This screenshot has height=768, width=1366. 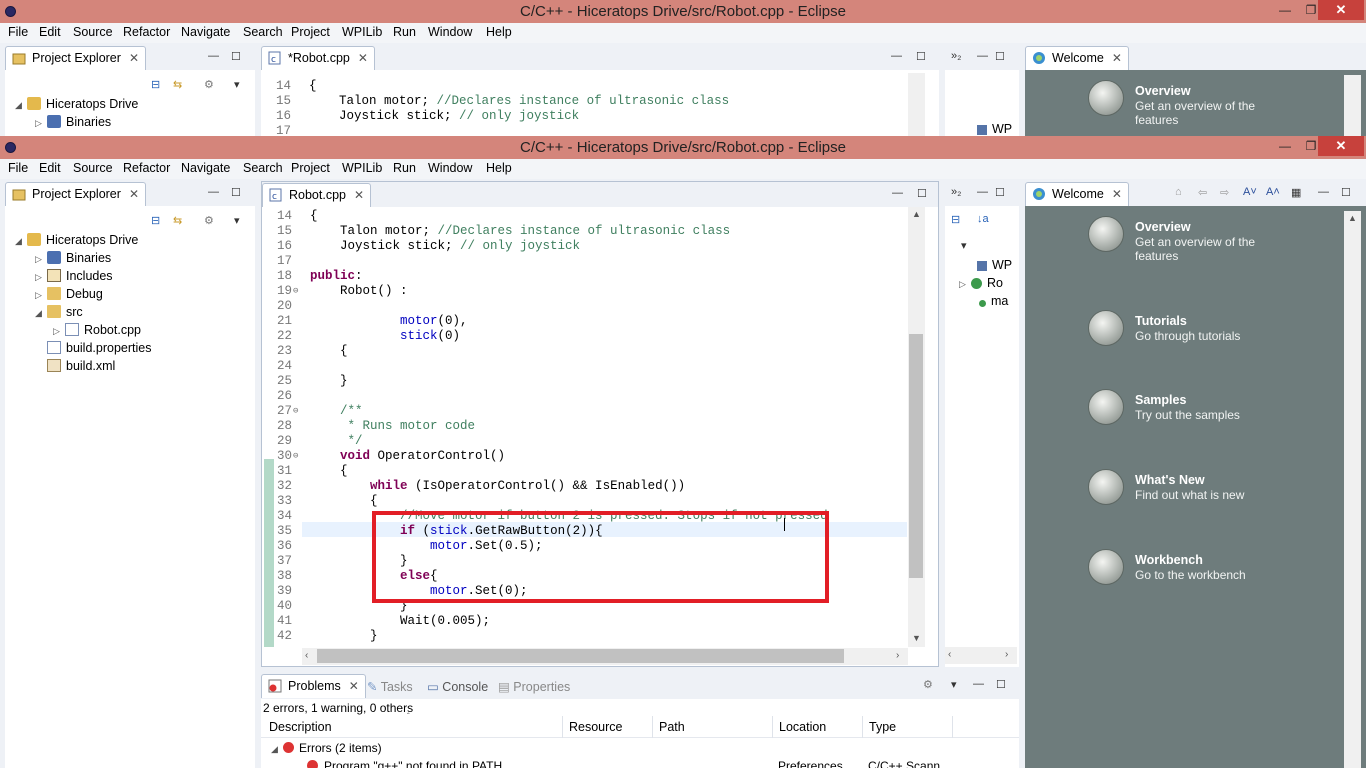 I want to click on tab-problems: Problems ✕, so click(x=313, y=686).